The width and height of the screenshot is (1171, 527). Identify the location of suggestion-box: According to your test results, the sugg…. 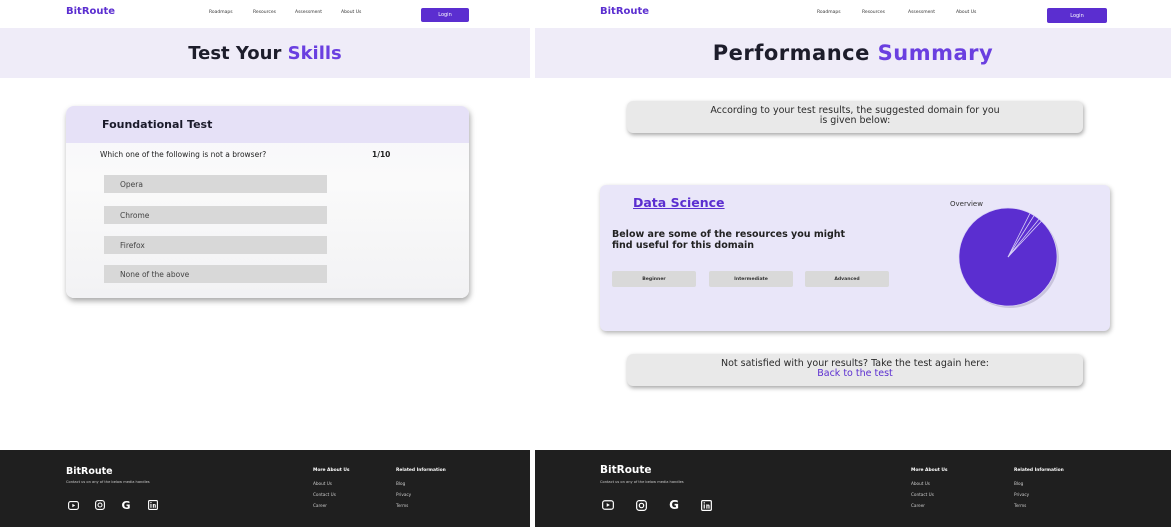
(855, 117).